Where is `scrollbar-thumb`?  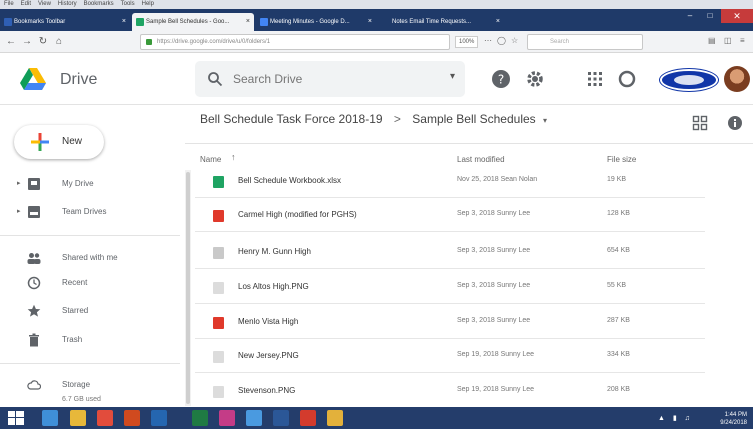 scrollbar-thumb is located at coordinates (188, 288).